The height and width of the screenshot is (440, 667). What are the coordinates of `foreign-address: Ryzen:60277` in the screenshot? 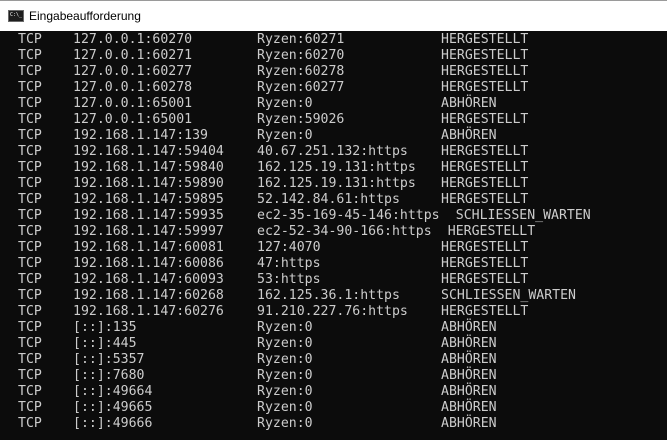 It's located at (301, 87).